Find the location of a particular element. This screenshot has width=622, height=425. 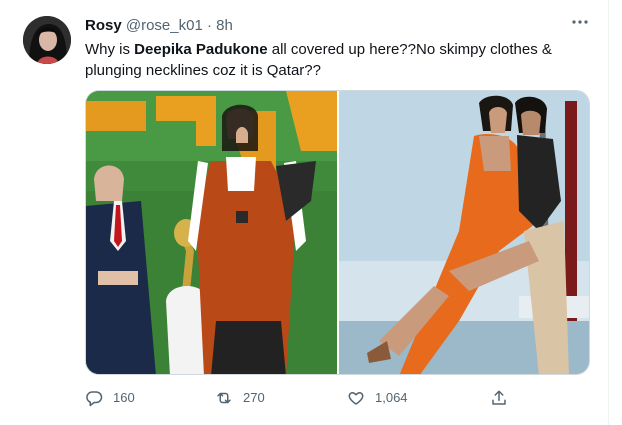

tweet-header: Rosy @rose_k01 · 8h is located at coordinates (159, 26).